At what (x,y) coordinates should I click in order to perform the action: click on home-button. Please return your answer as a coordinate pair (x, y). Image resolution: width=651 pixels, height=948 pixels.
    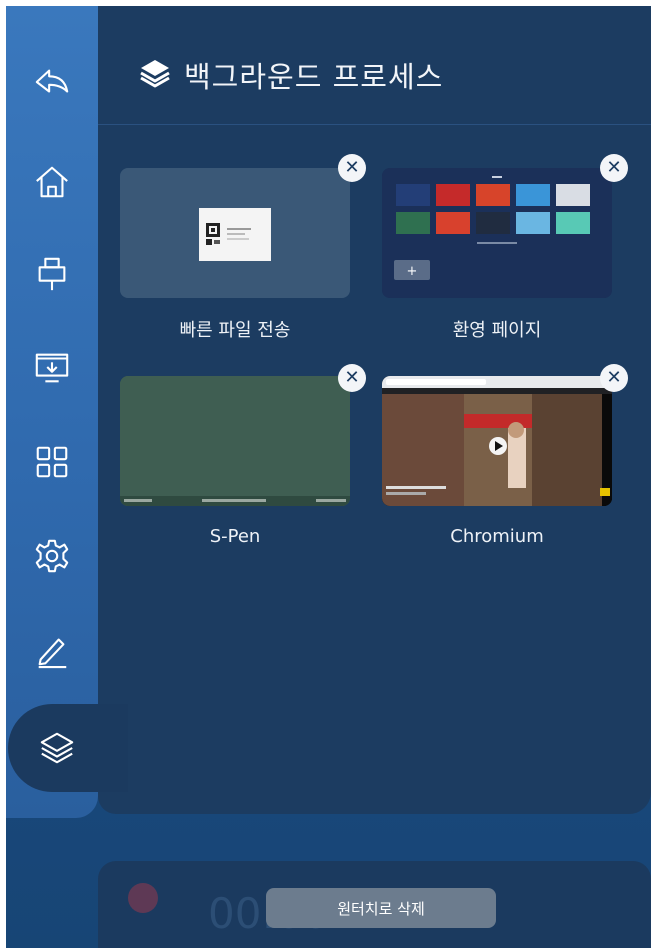
    Looking at the image, I should click on (52, 182).